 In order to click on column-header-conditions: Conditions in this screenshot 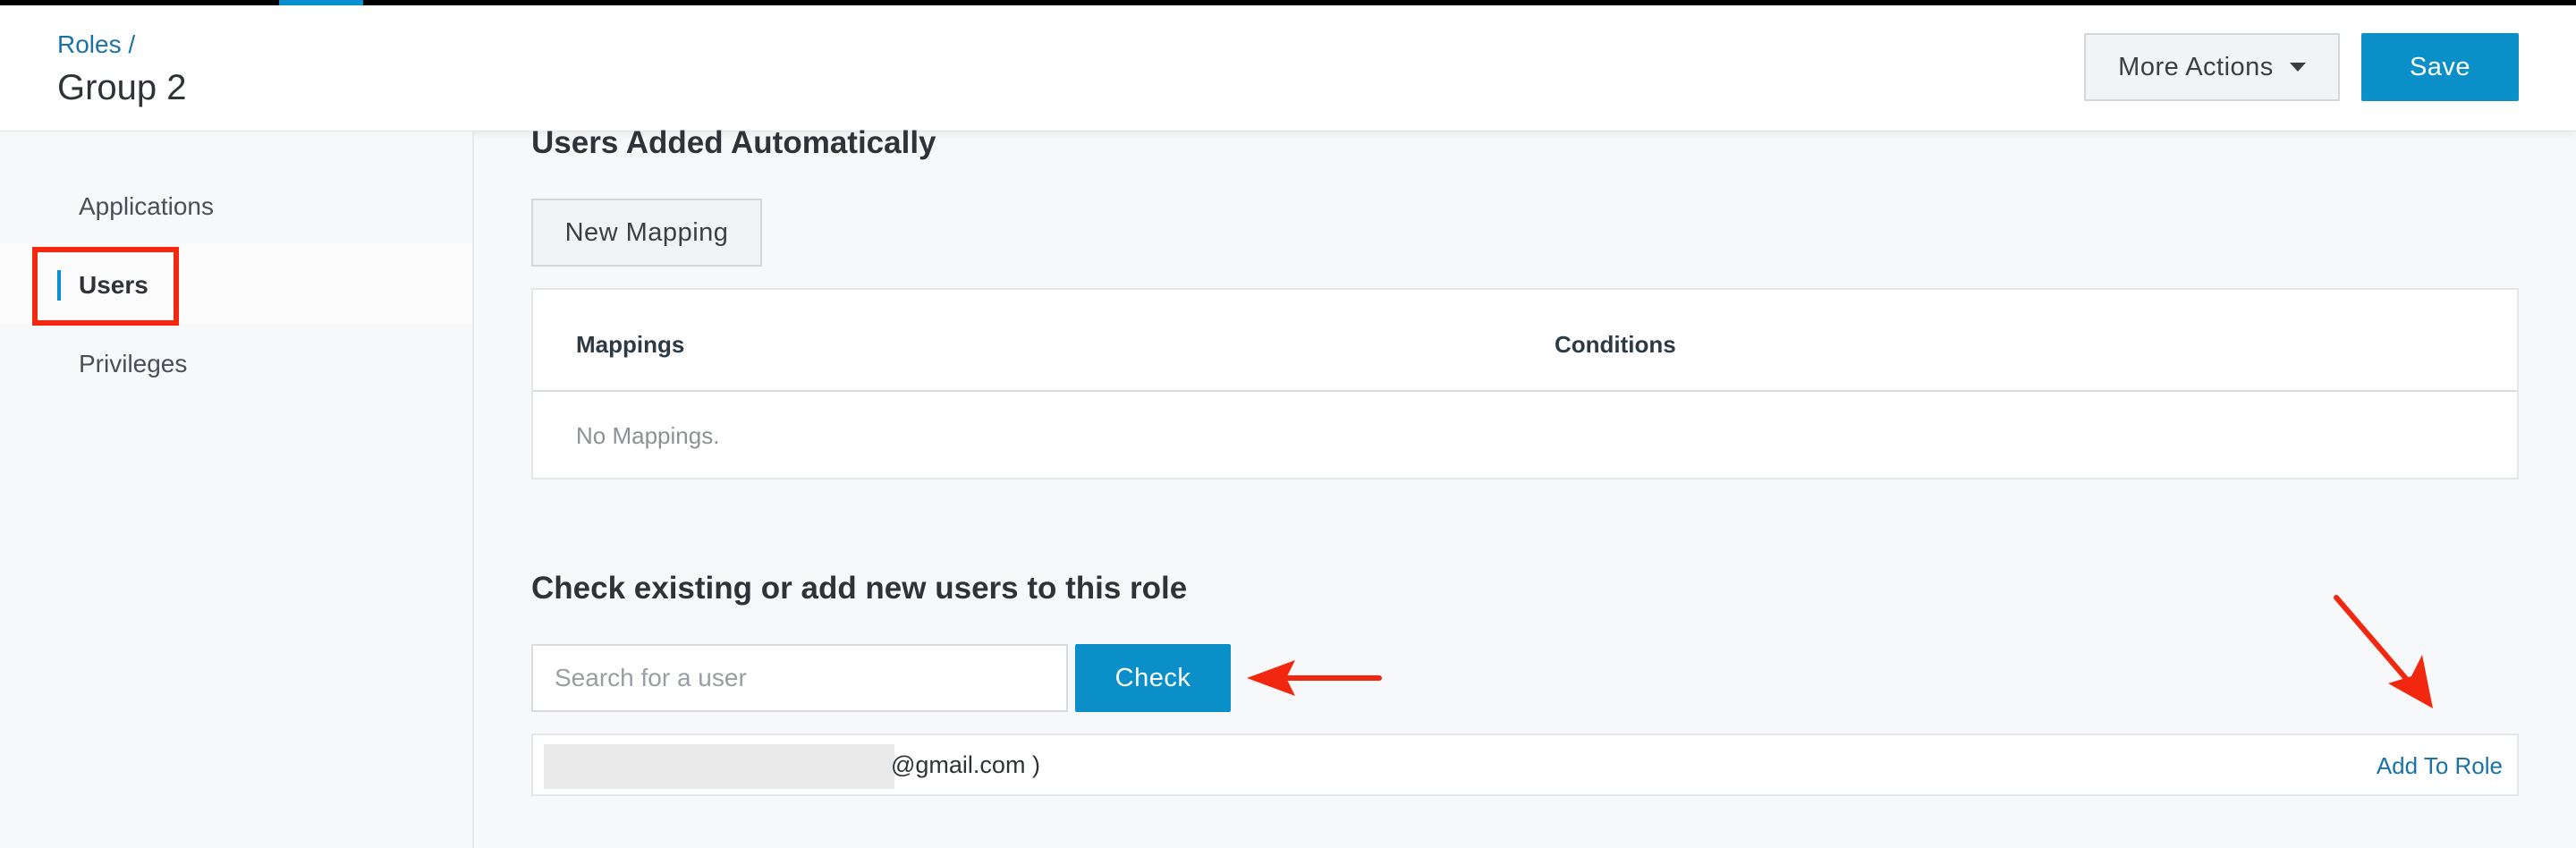, I will do `click(1615, 344)`.